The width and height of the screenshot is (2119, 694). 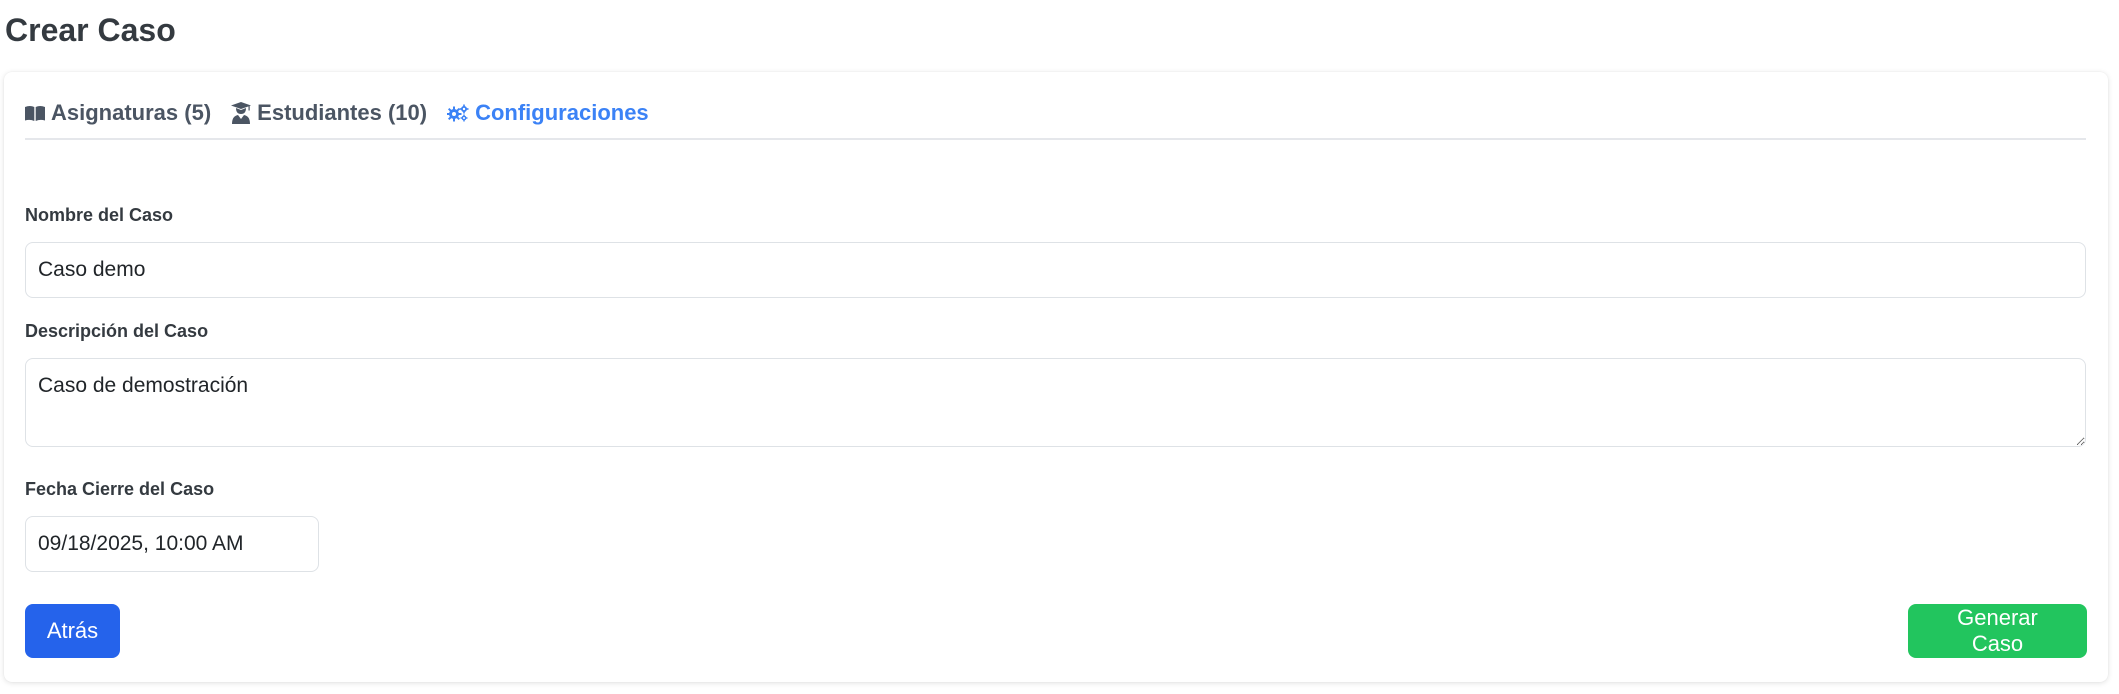 What do you see at coordinates (1055, 270) in the screenshot?
I see `case-name-input` at bounding box center [1055, 270].